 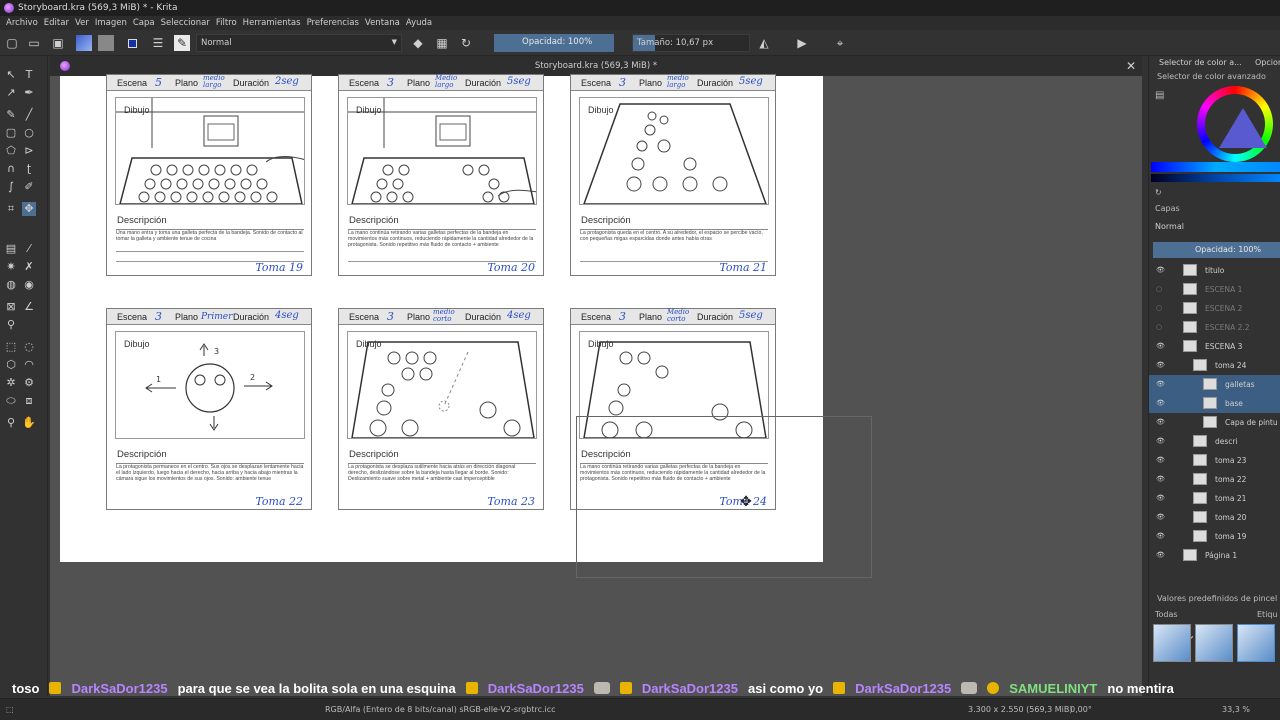 I want to click on bezier-select-icon: ⬭, so click(x=11, y=401).